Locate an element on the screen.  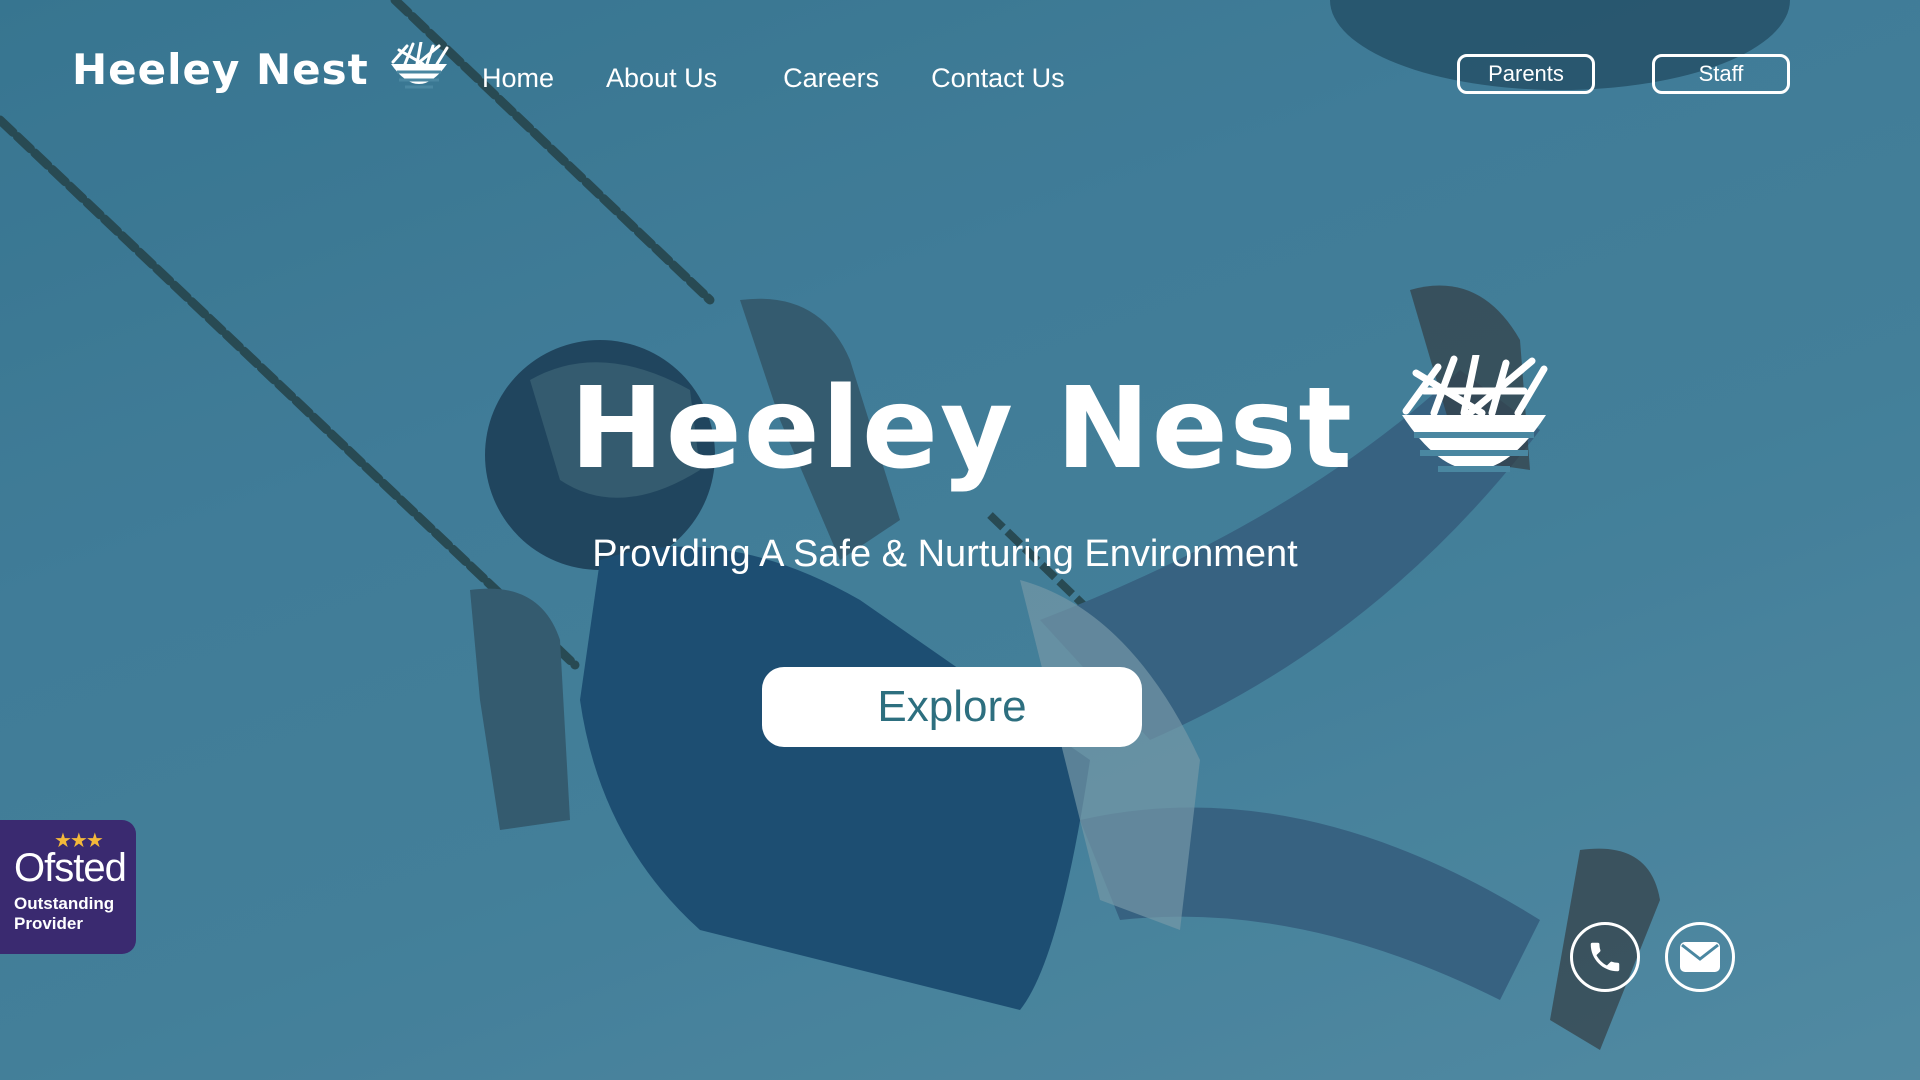
brand-name: Heeley Nest is located at coordinates (220, 69).